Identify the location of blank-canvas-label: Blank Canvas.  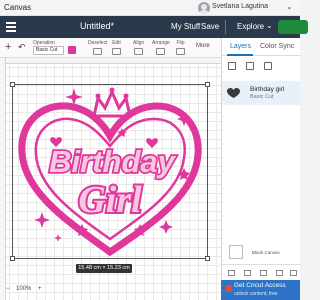
(266, 252).